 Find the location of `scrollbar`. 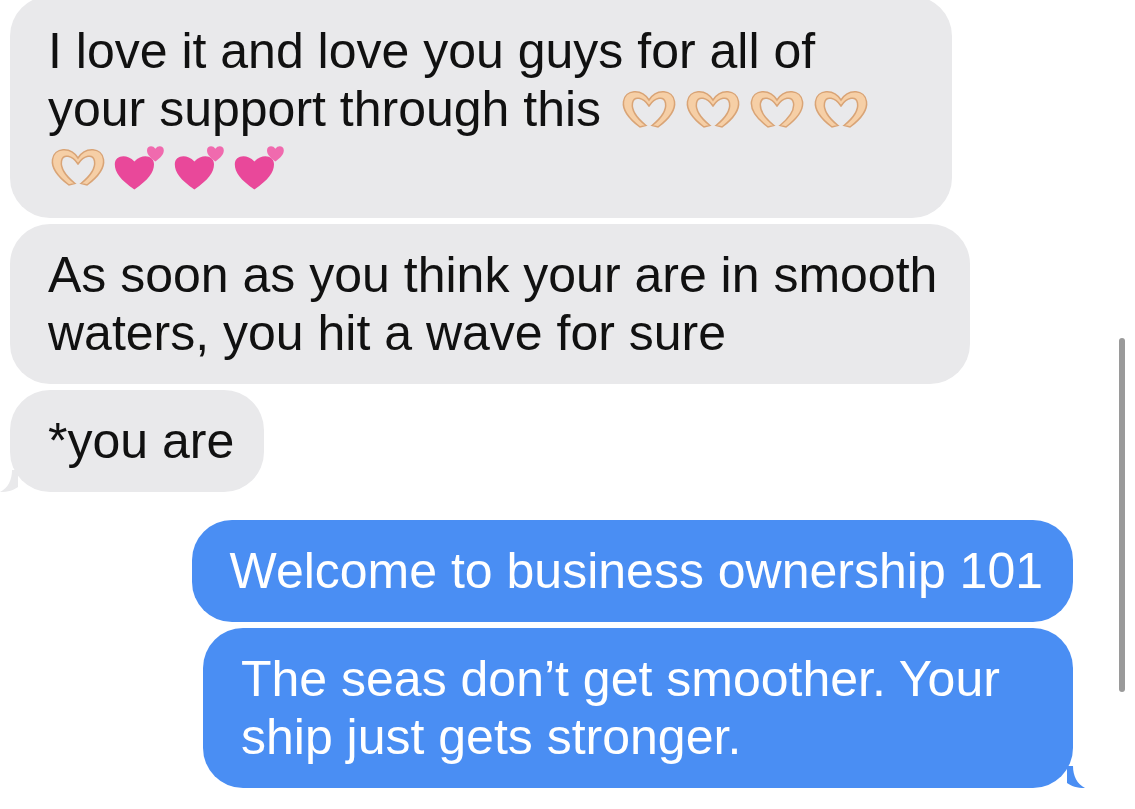

scrollbar is located at coordinates (1122, 515).